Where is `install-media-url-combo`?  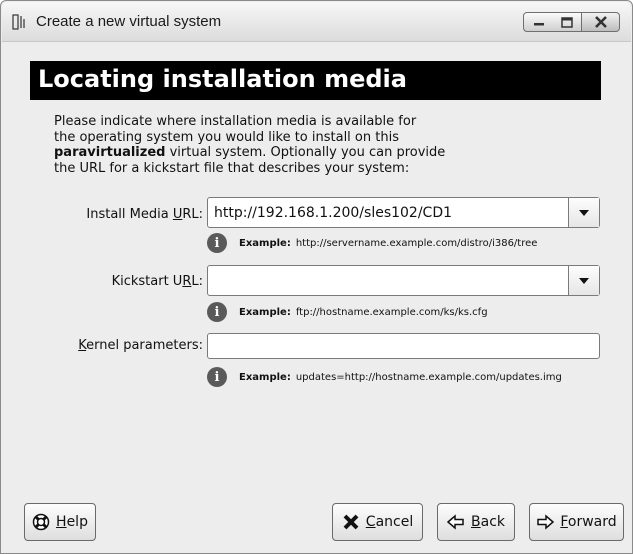 install-media-url-combo is located at coordinates (403, 212).